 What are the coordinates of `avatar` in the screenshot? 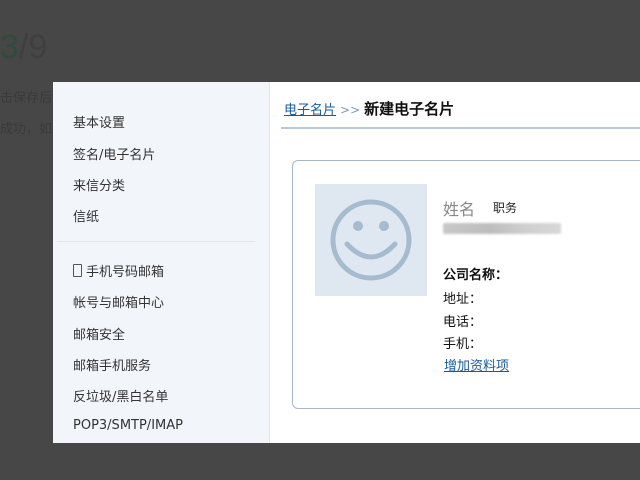 It's located at (371, 240).